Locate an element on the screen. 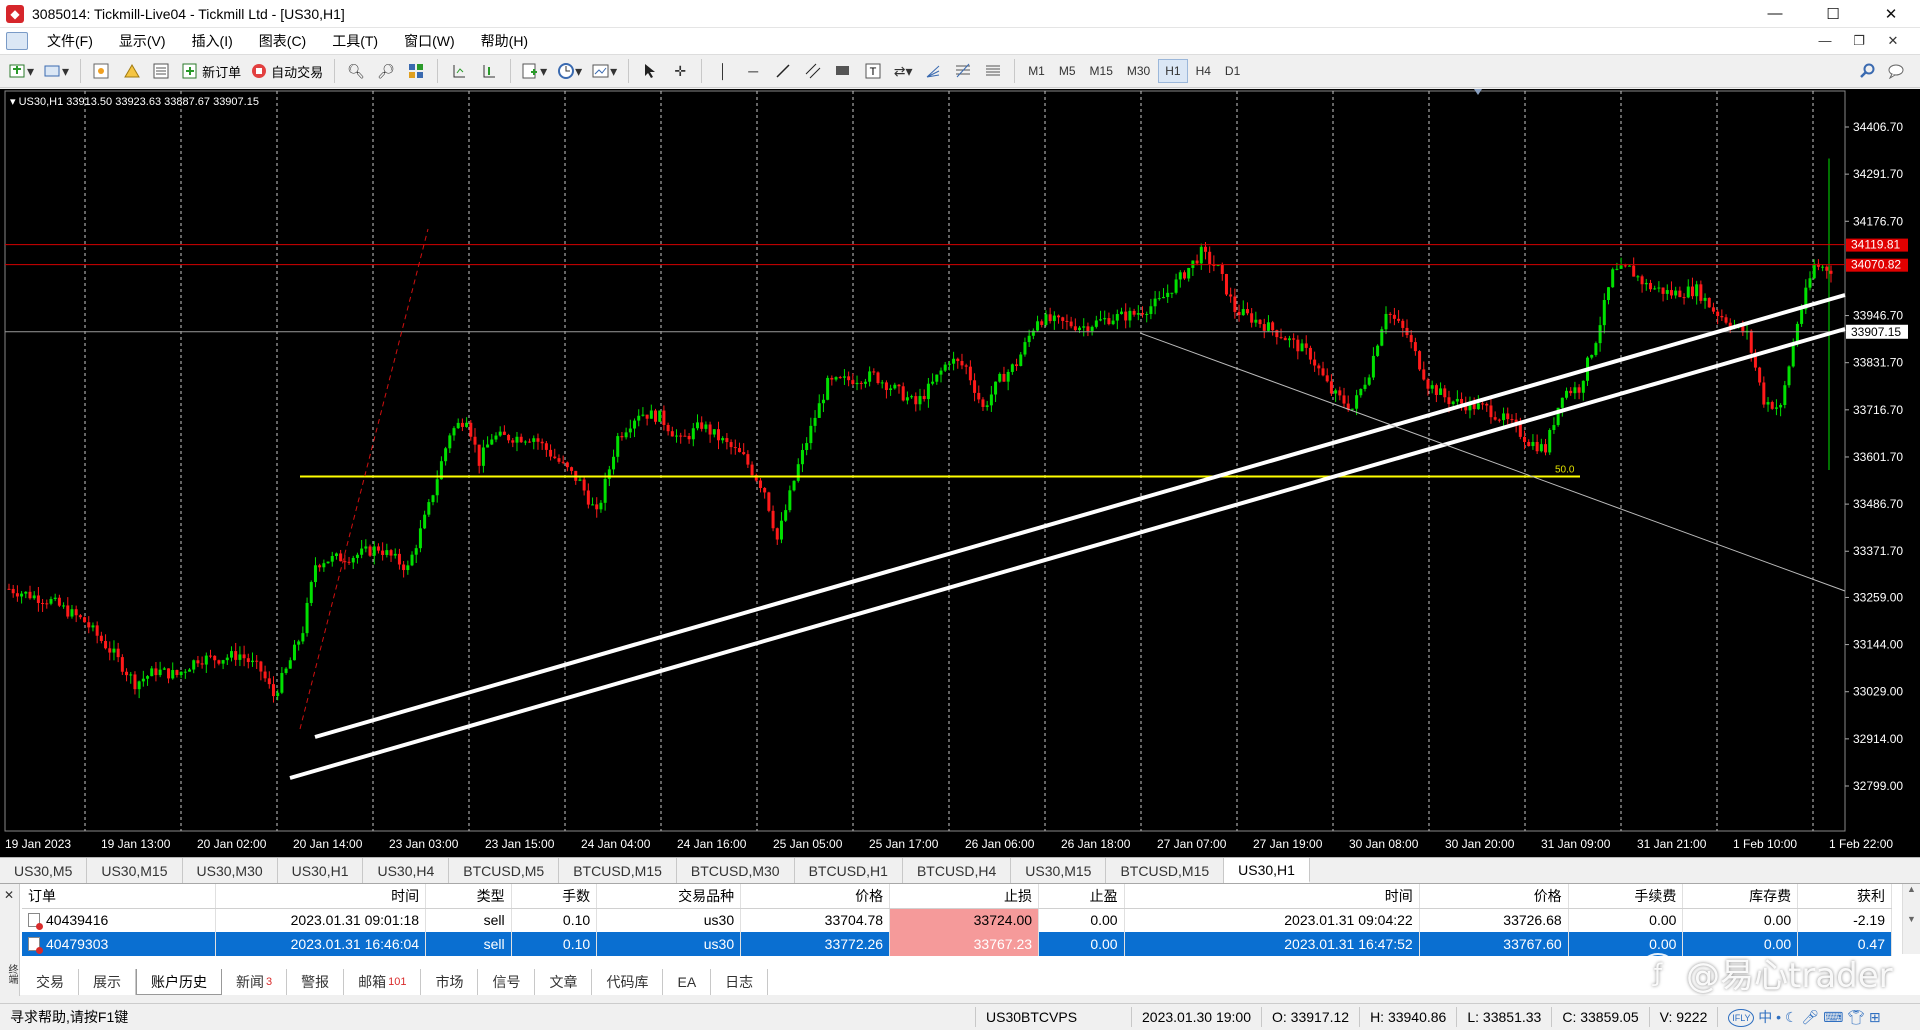 This screenshot has height=1030, width=1920. ime-logo-icon: IFLY is located at coordinates (1741, 1018).